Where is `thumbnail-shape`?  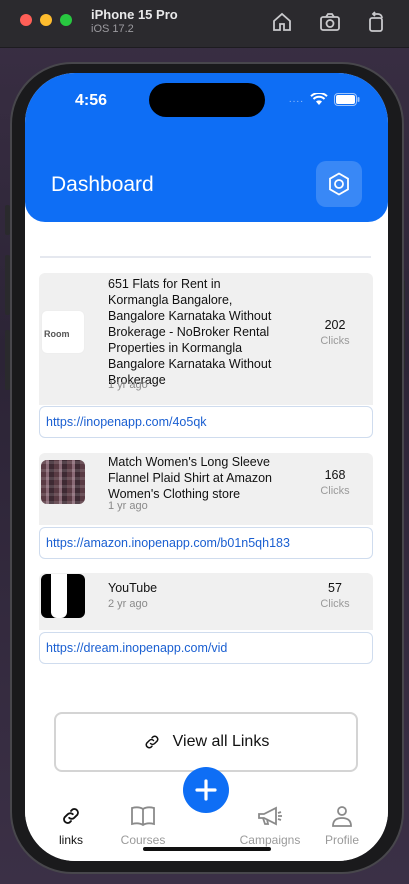
thumbnail-shape is located at coordinates (59, 596).